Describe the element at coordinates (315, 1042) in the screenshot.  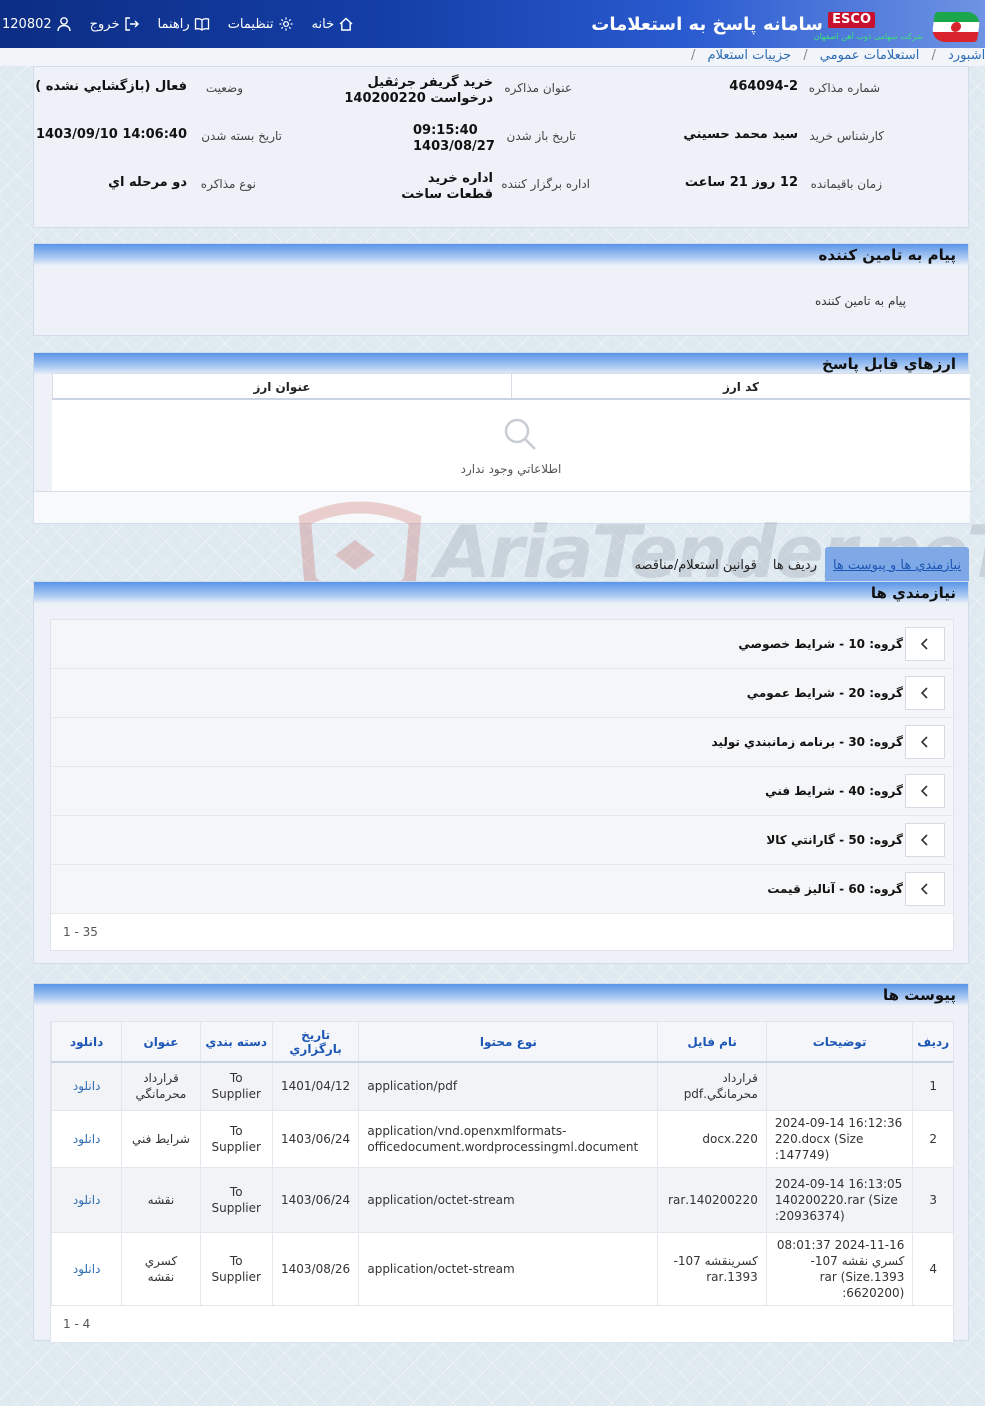
I see `column-header-upload-date: تاريخ بارگزاري` at that location.